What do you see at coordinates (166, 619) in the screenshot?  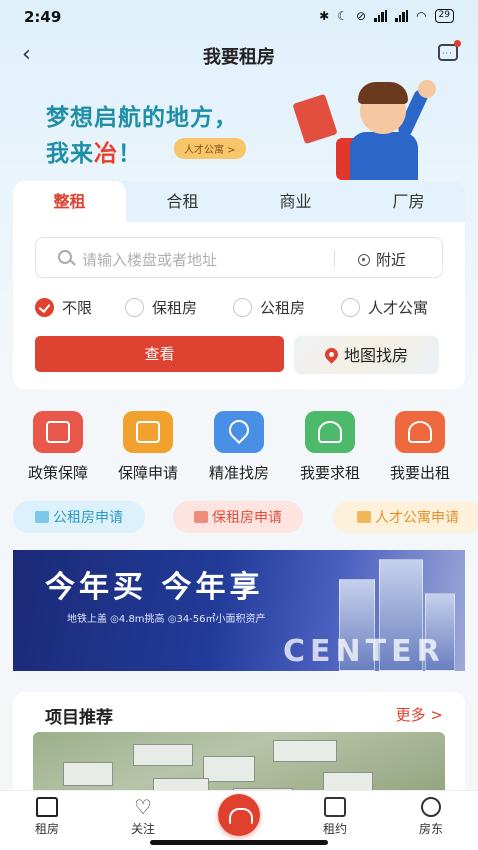 I see `banner-subtitle: 地铁上盖 ◎4.8m挑高 ◎34-56㎡小面积资产` at bounding box center [166, 619].